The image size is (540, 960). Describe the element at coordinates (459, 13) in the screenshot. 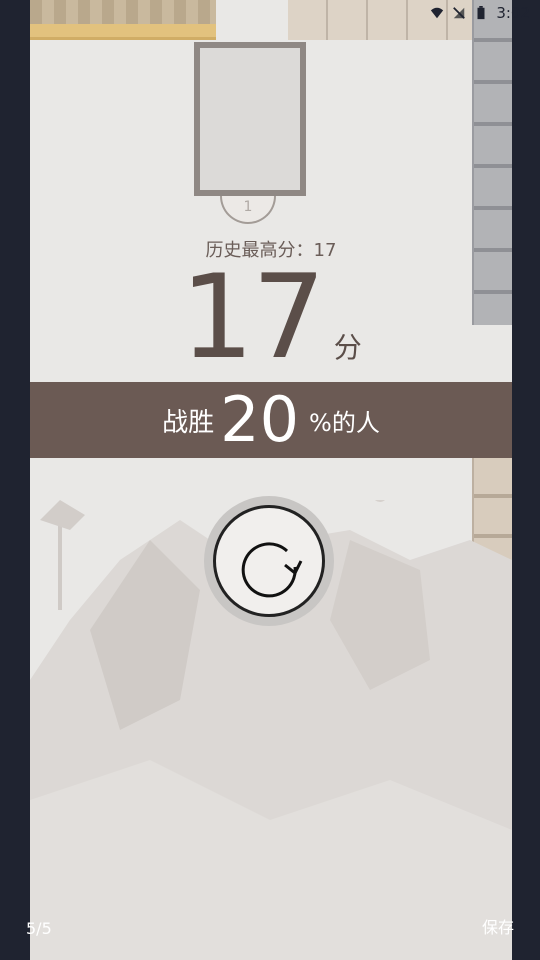

I see `signal-icon` at that location.